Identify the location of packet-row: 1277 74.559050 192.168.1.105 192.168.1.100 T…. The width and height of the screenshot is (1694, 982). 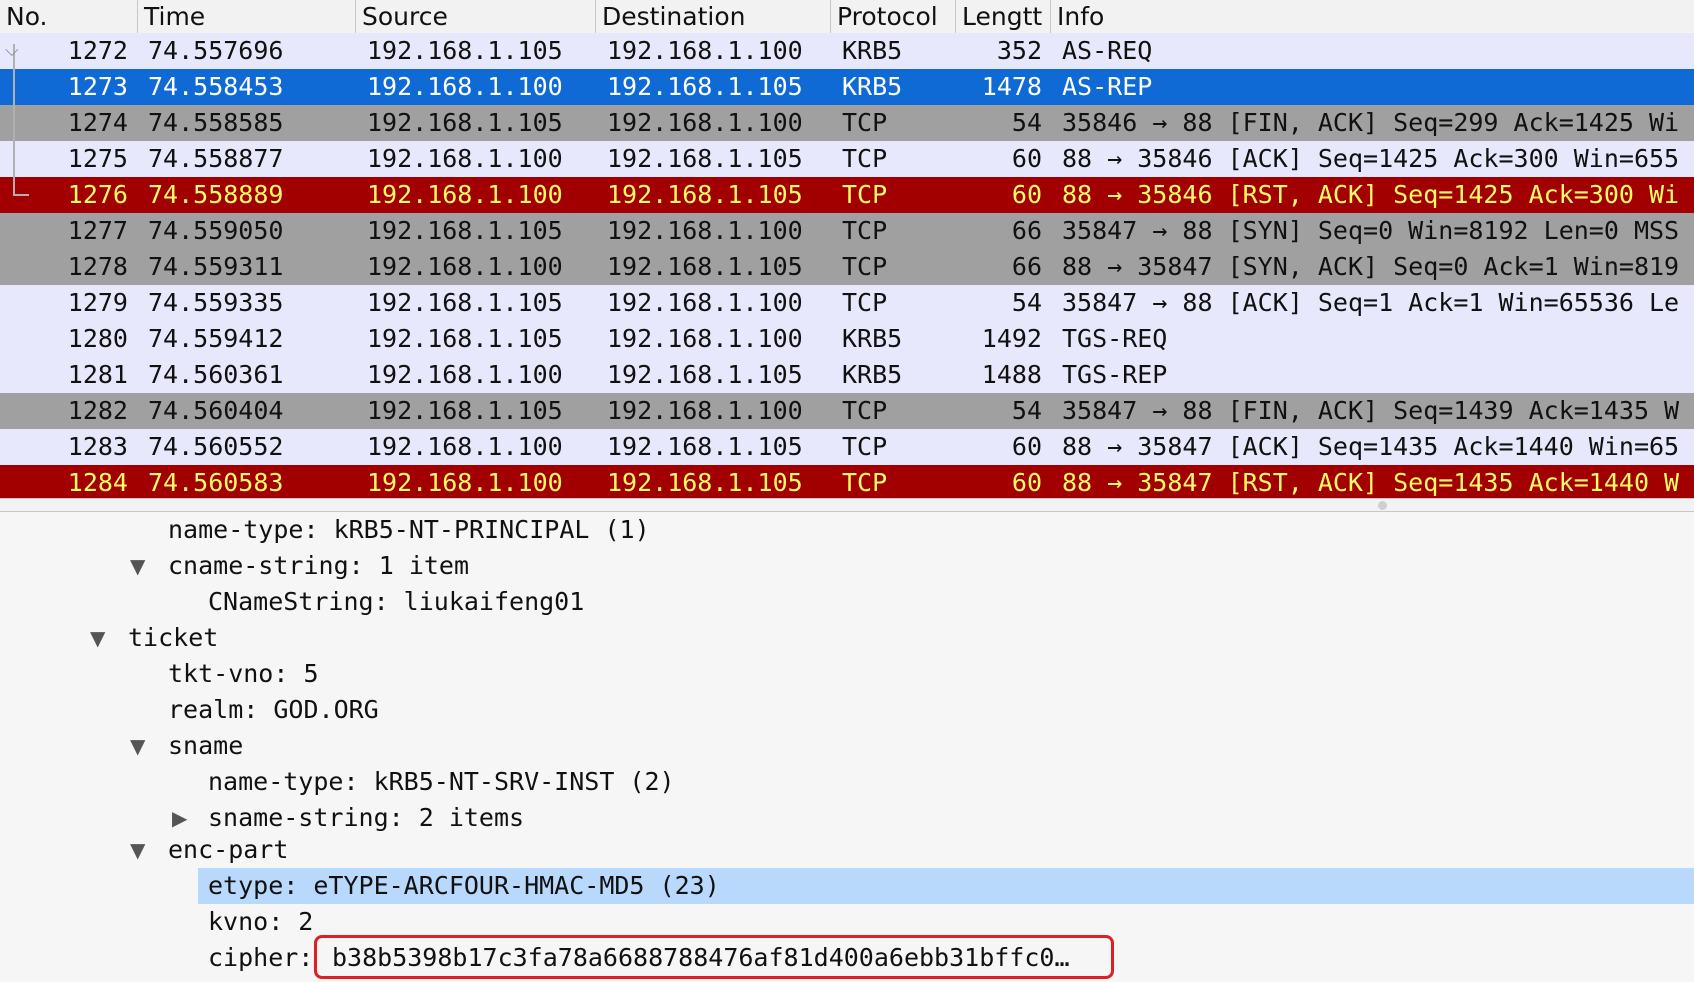
(847, 231).